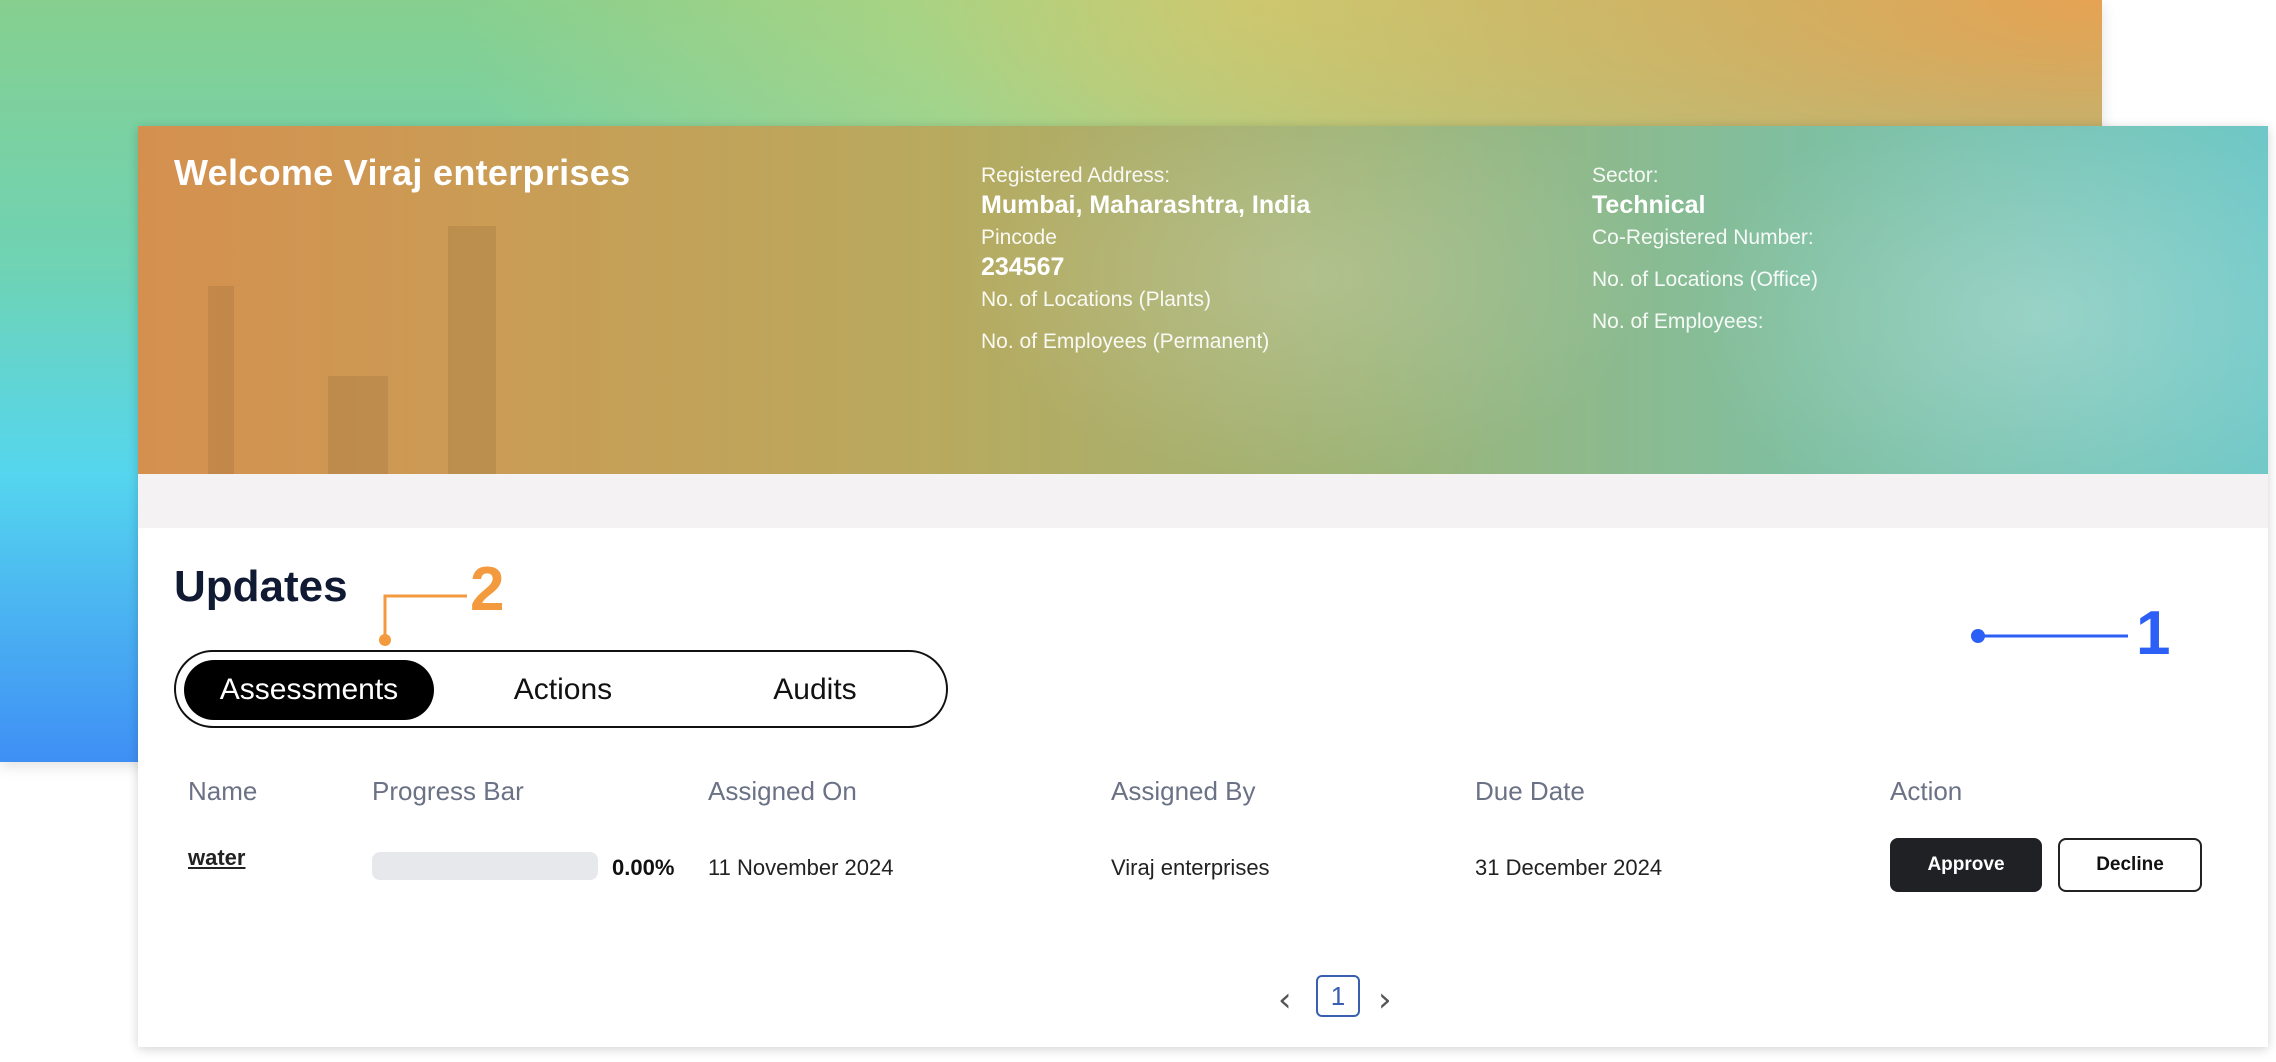 The height and width of the screenshot is (1062, 2276). What do you see at coordinates (1203, 501) in the screenshot?
I see `section-divider` at bounding box center [1203, 501].